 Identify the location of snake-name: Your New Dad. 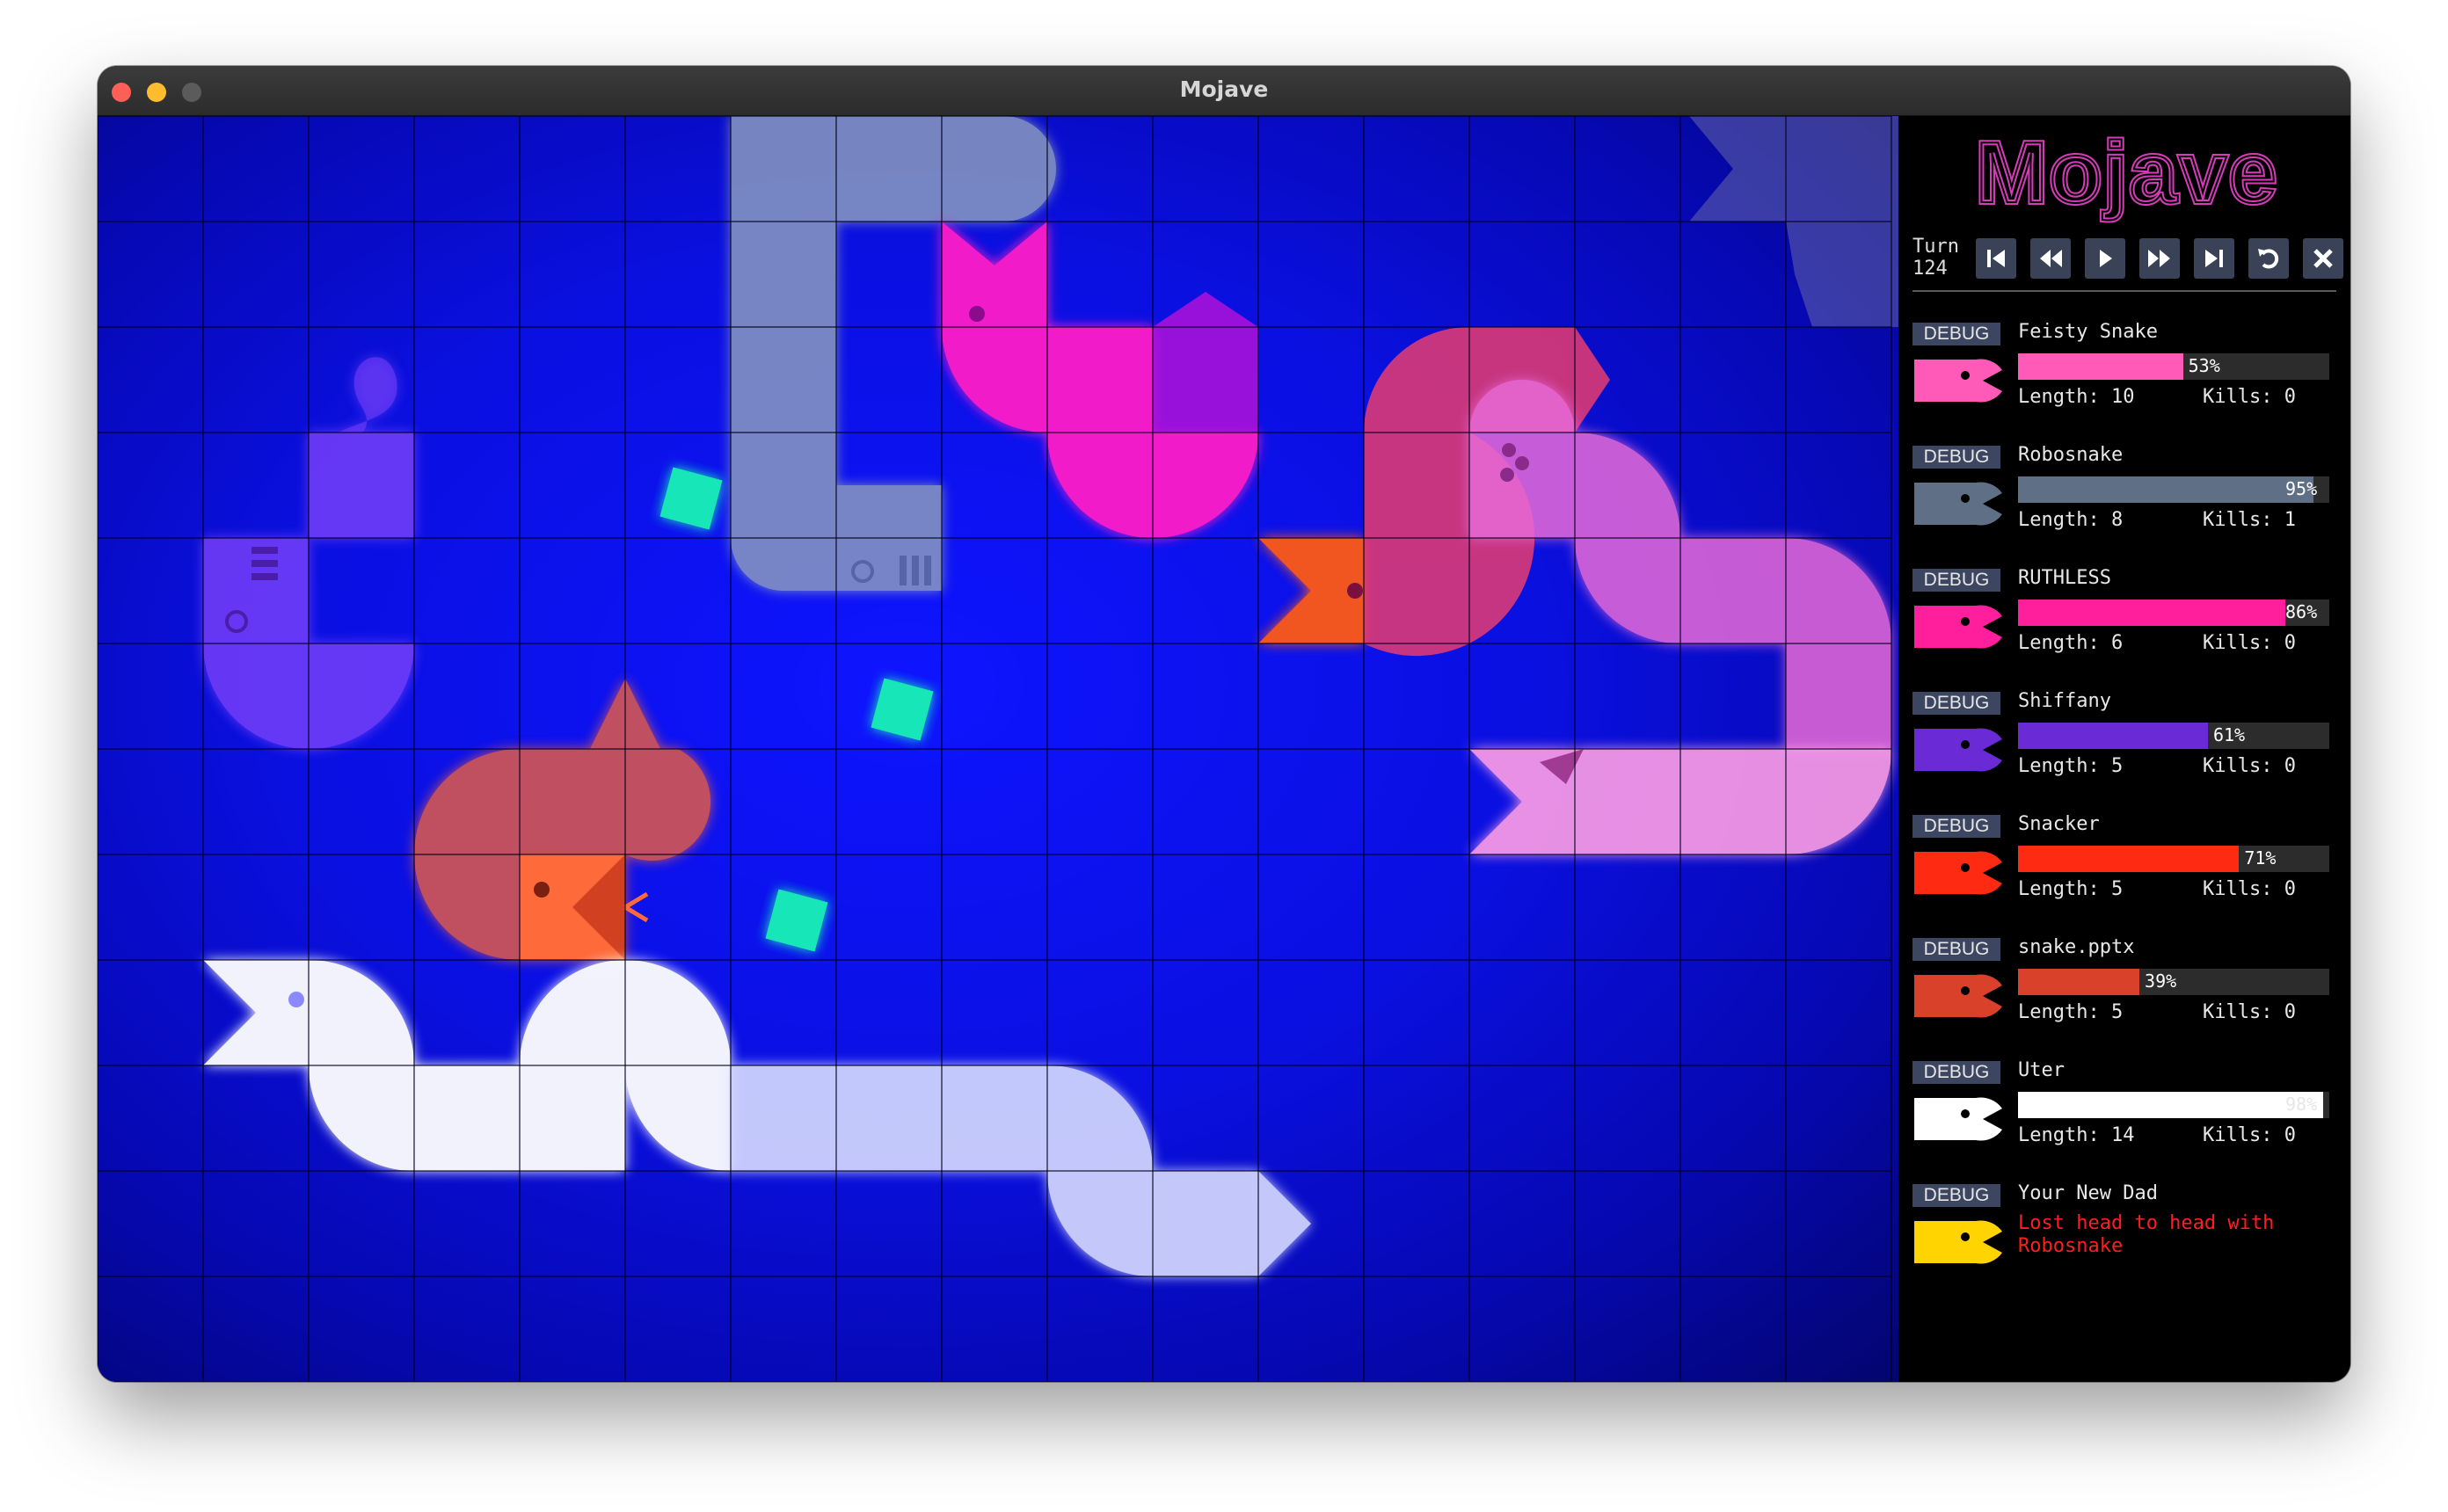
(2088, 1193).